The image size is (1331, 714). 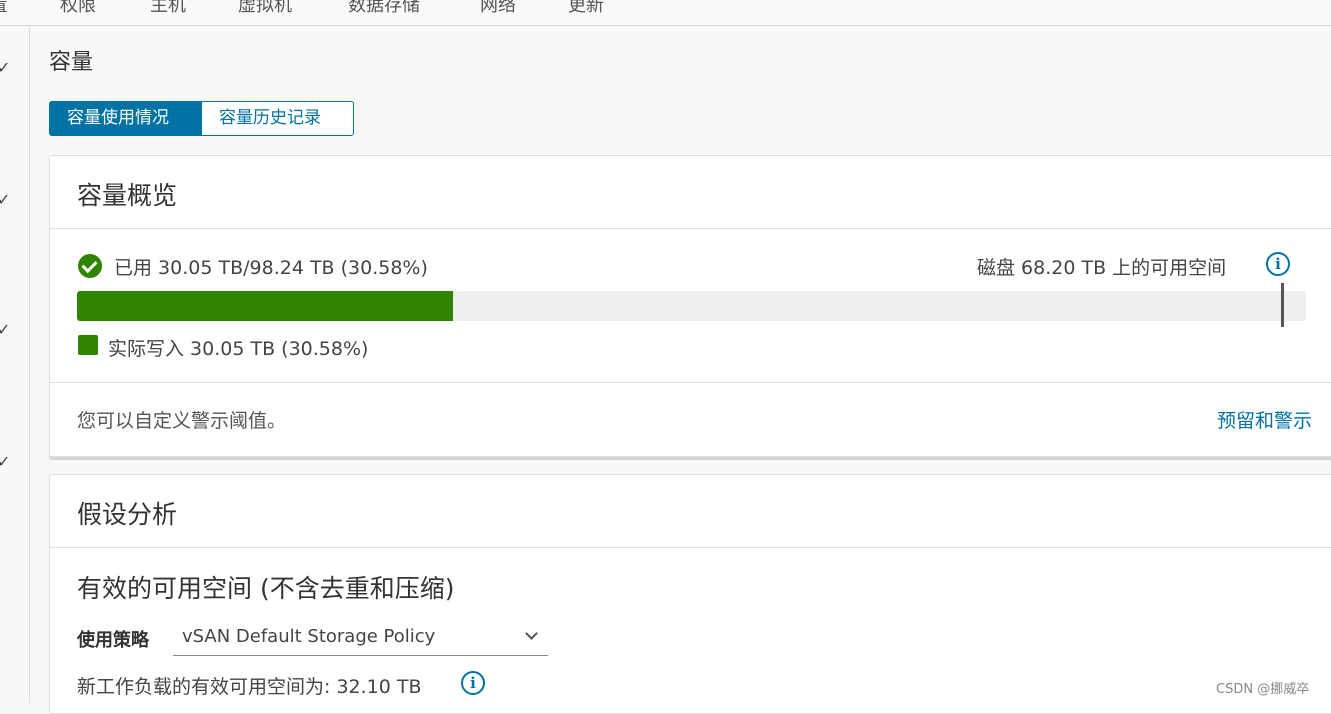 What do you see at coordinates (1263, 689) in the screenshot?
I see `watermark: CSDN @挪威卒` at bounding box center [1263, 689].